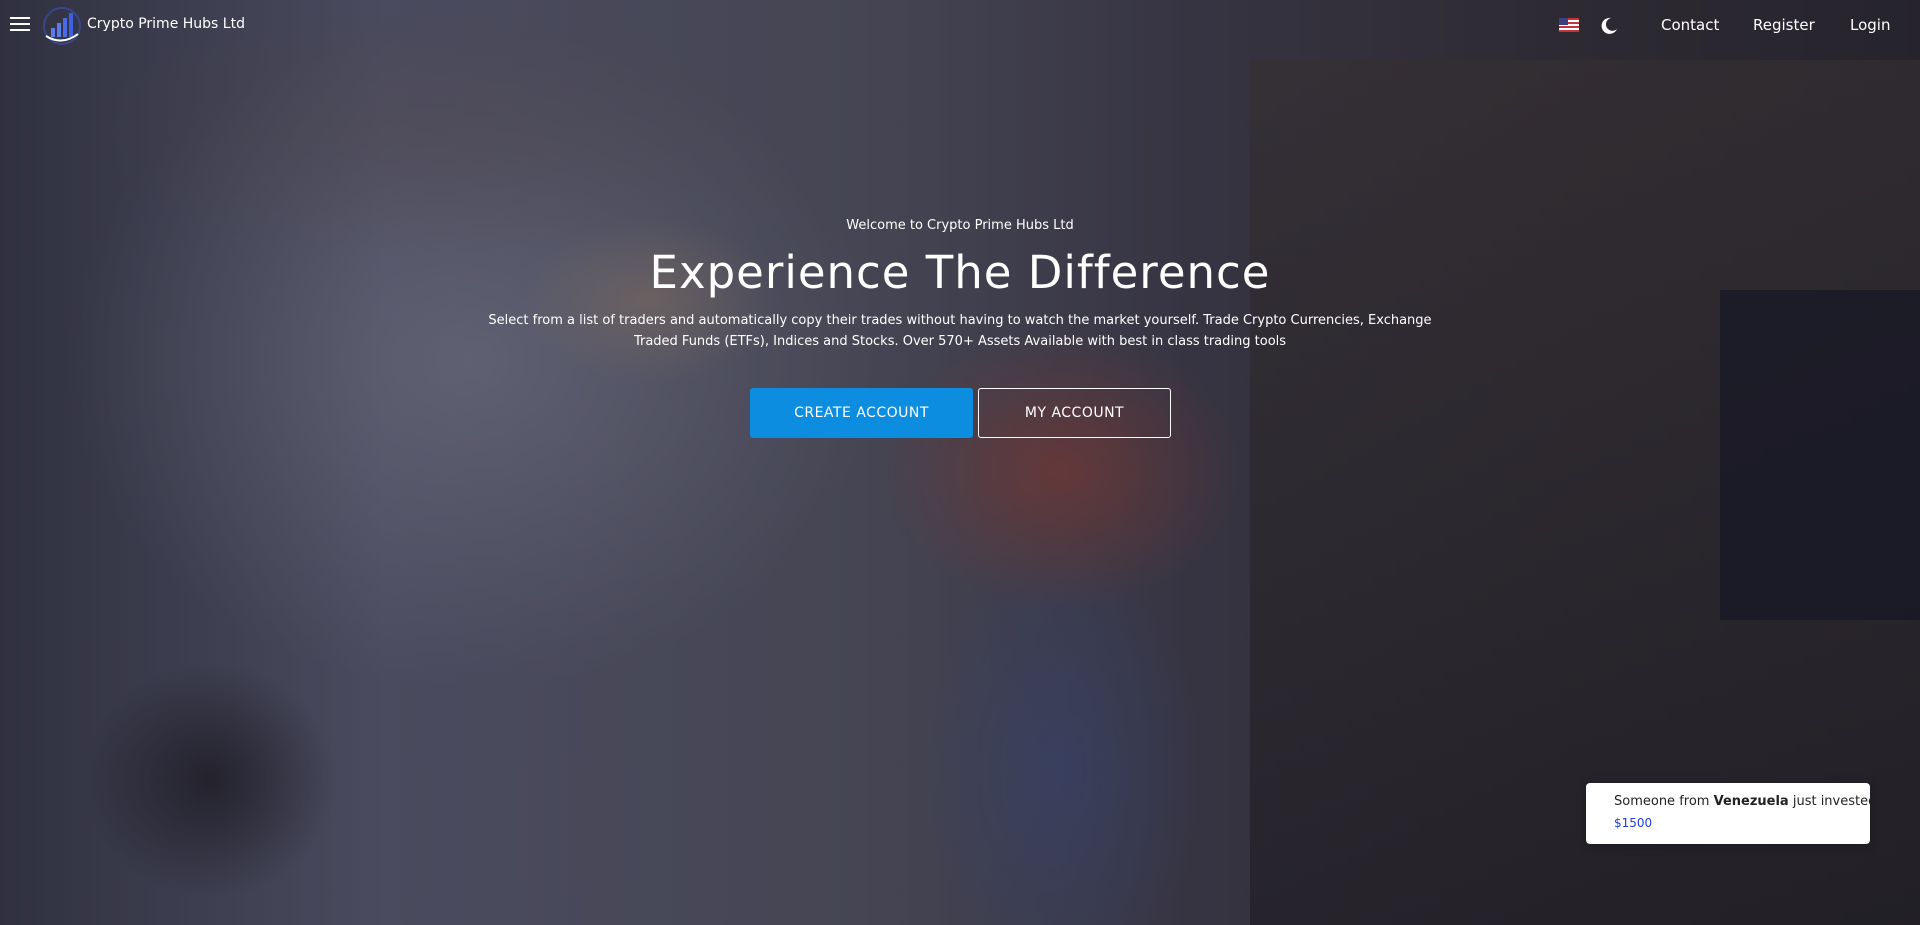 This screenshot has height=925, width=1920. Describe the element at coordinates (166, 24) in the screenshot. I see `brand-name: Crypto Prime Hubs Ltd` at that location.